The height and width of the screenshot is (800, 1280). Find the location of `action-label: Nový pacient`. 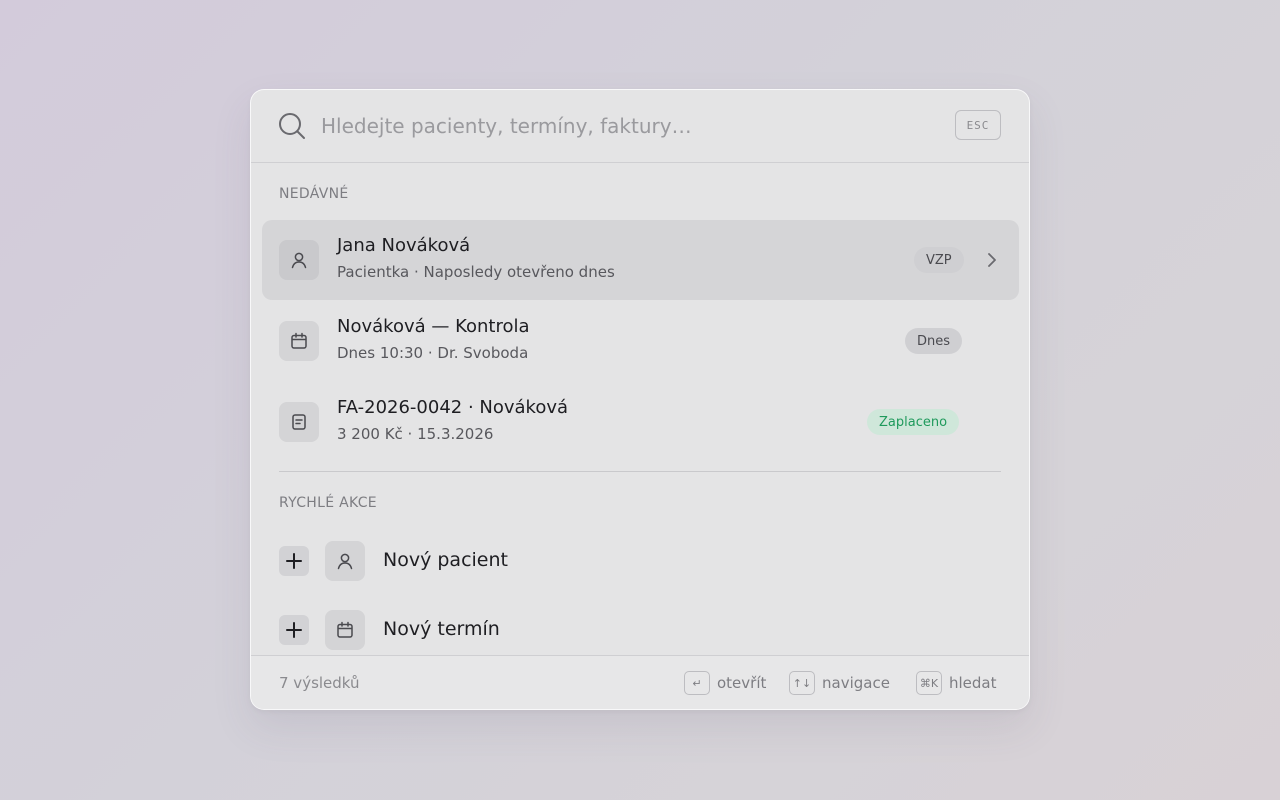

action-label: Nový pacient is located at coordinates (445, 560).